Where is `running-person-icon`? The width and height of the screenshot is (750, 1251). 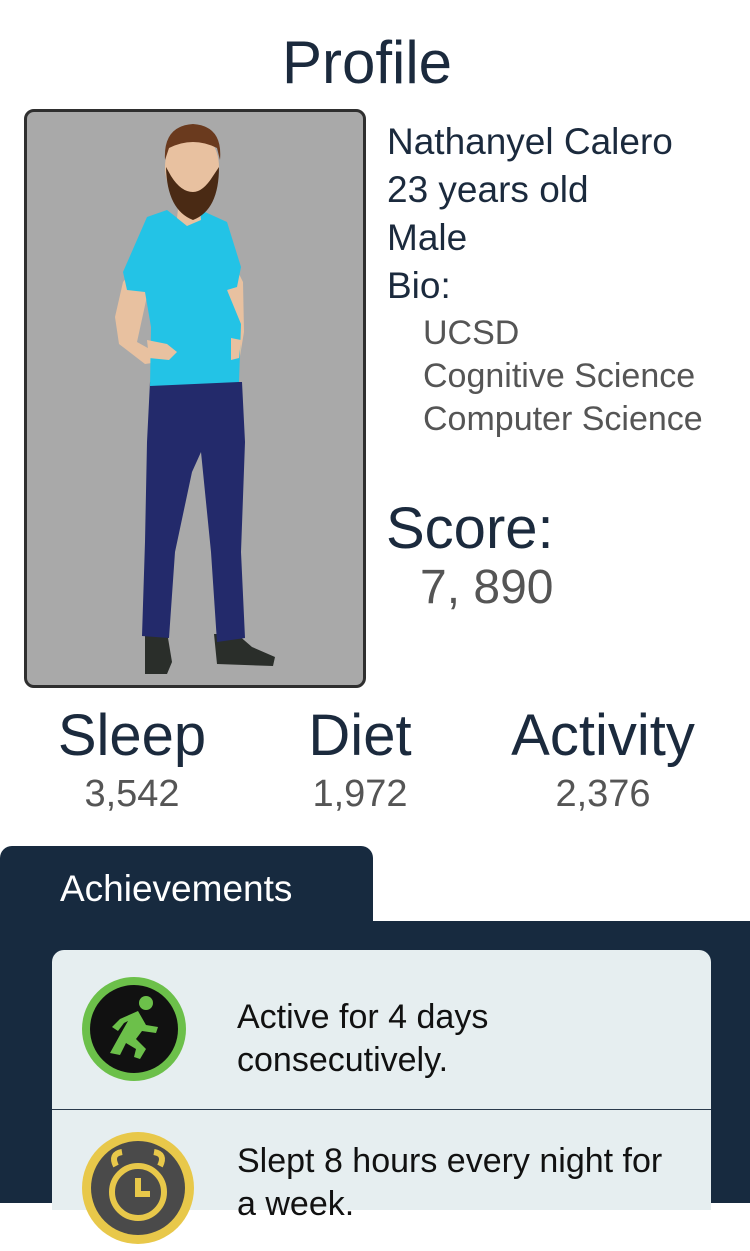
running-person-icon is located at coordinates (134, 1031).